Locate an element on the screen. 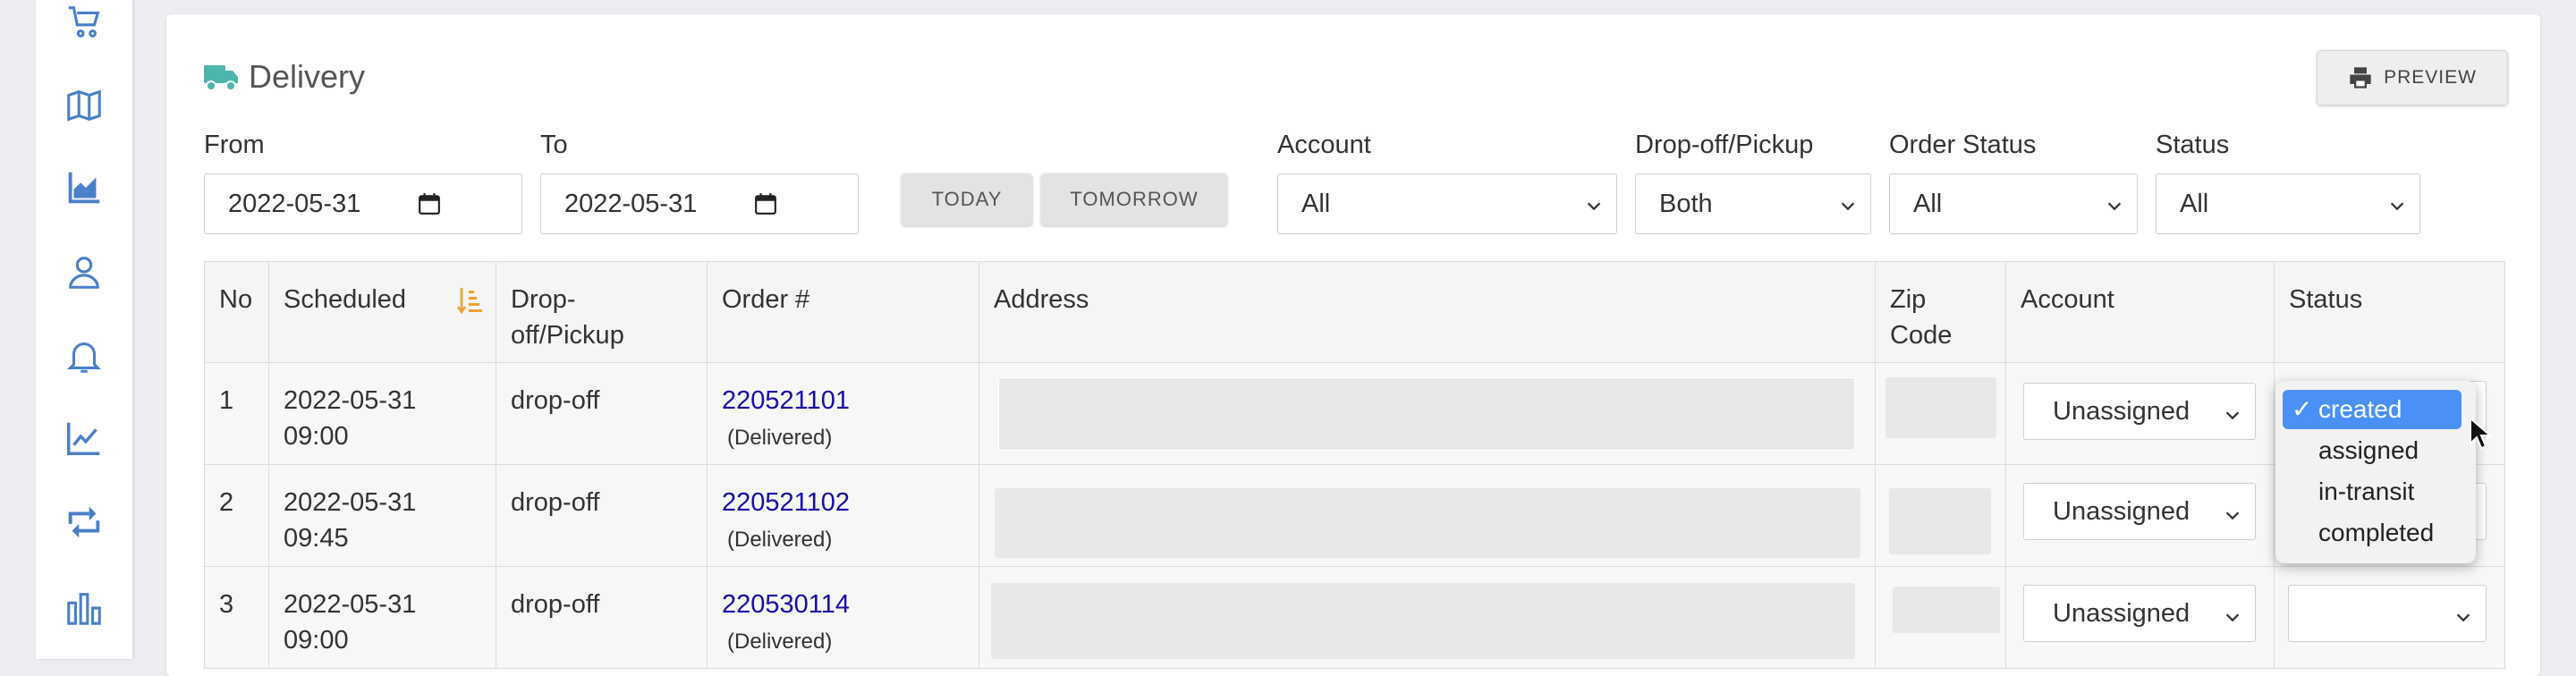 Image resolution: width=2576 pixels, height=676 pixels. status-option-selected: ✓ created is located at coordinates (2372, 409).